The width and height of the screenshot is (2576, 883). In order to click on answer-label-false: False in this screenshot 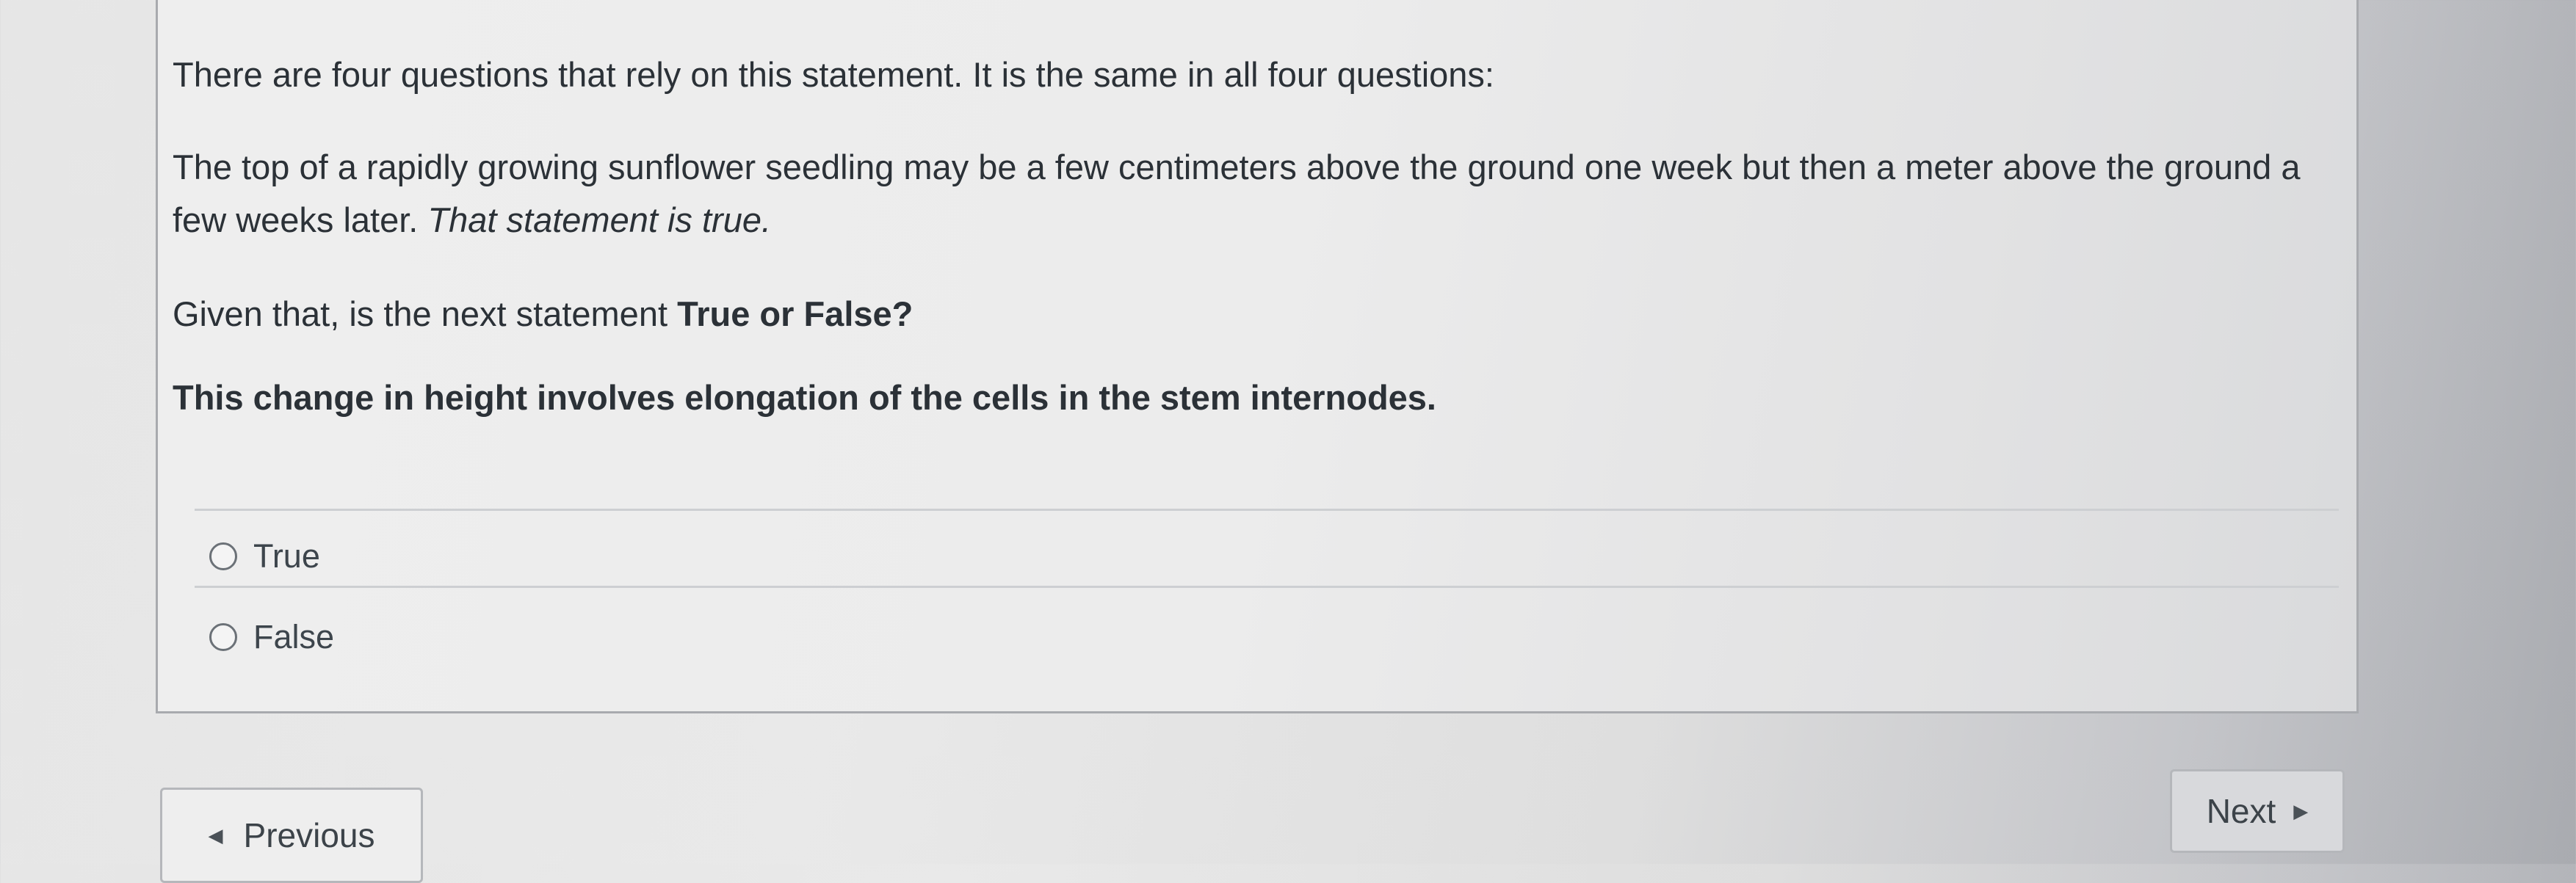, I will do `click(294, 636)`.